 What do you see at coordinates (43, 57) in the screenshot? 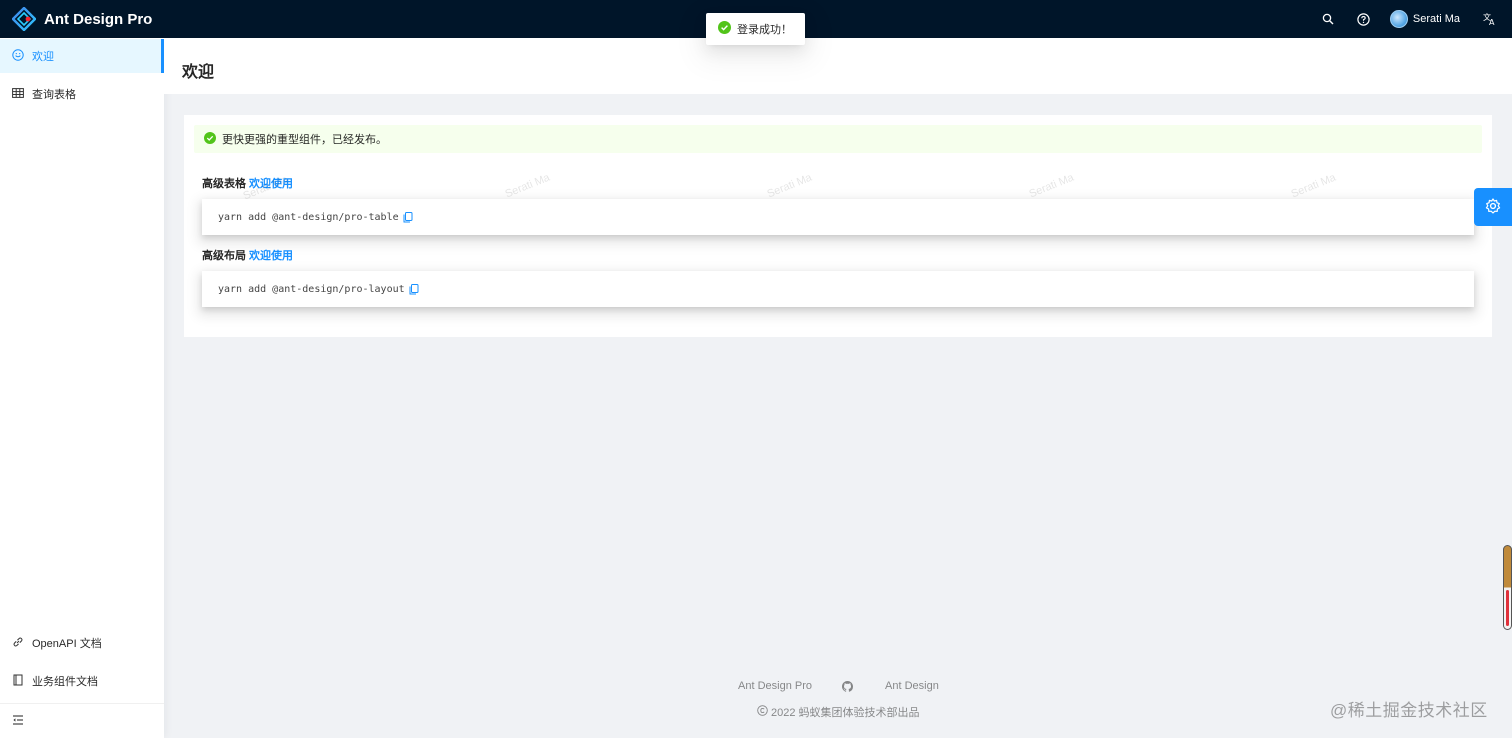
I see `sidebar-item-label: 欢迎` at bounding box center [43, 57].